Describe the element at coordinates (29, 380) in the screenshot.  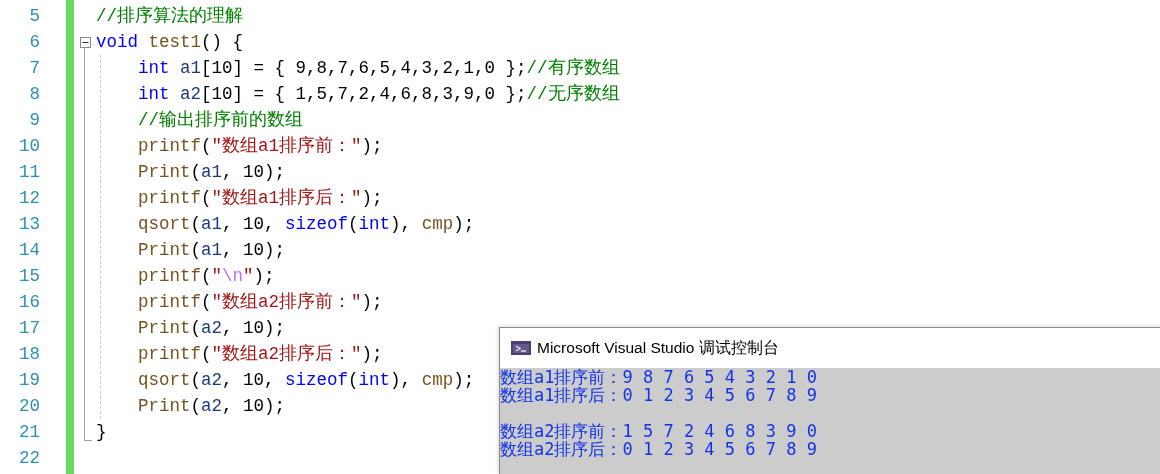
I see `line-number: 19` at that location.